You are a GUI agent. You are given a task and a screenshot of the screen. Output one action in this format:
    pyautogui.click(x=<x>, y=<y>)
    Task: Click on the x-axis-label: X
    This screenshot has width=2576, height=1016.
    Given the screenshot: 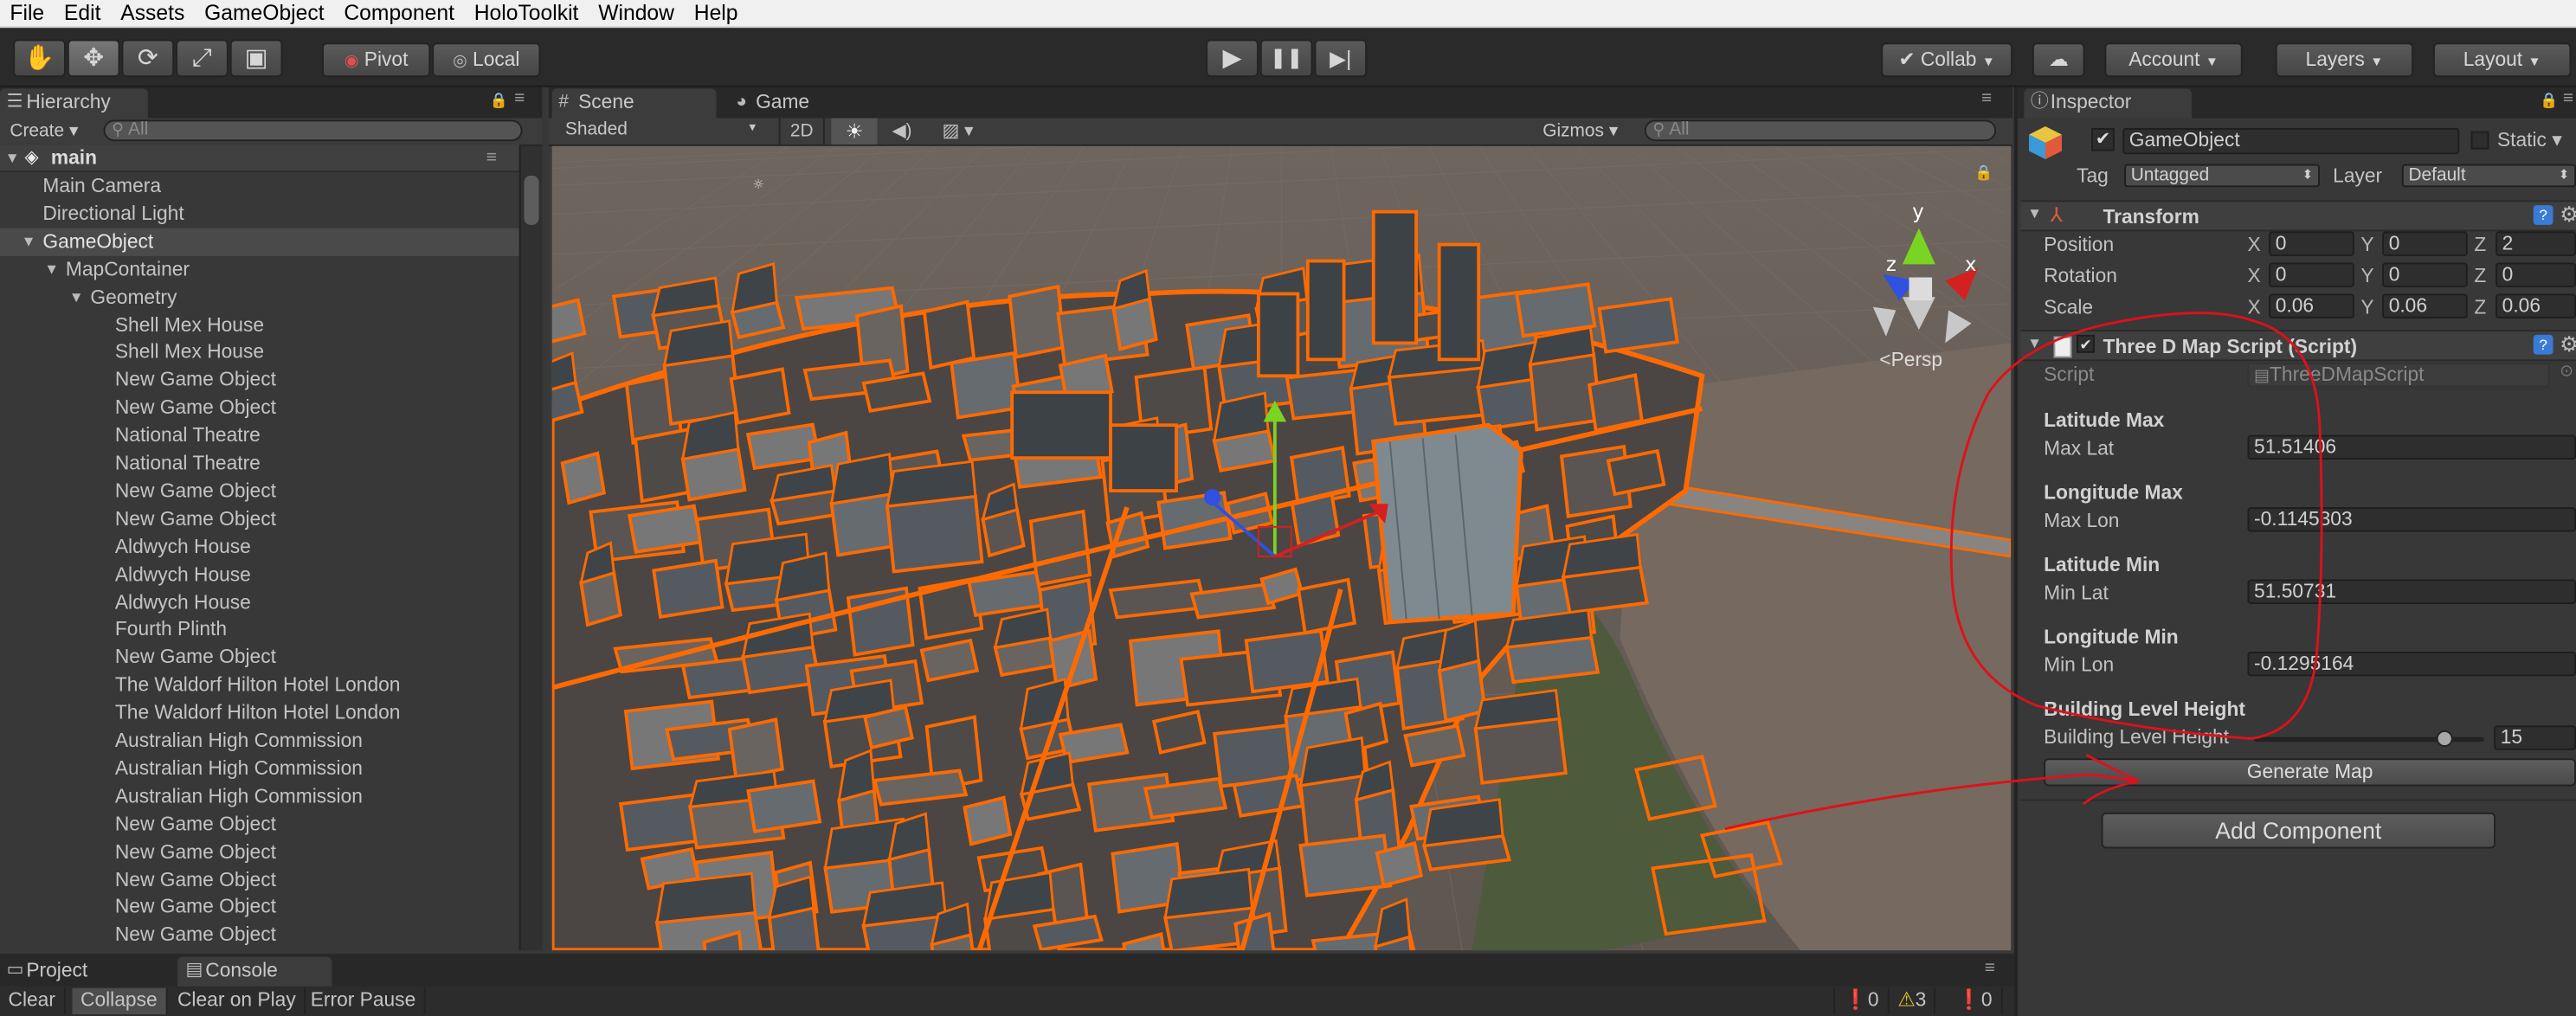 What is the action you would take?
    pyautogui.click(x=2253, y=275)
    